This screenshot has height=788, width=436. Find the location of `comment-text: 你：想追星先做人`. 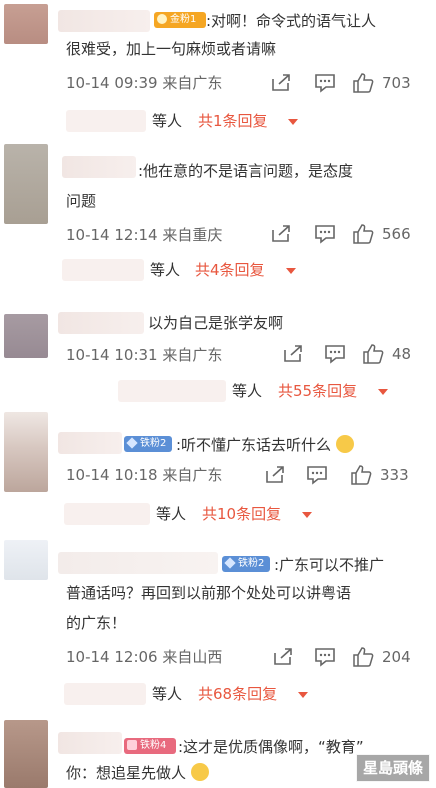

comment-text: 你：想追星先做人 is located at coordinates (137, 773).